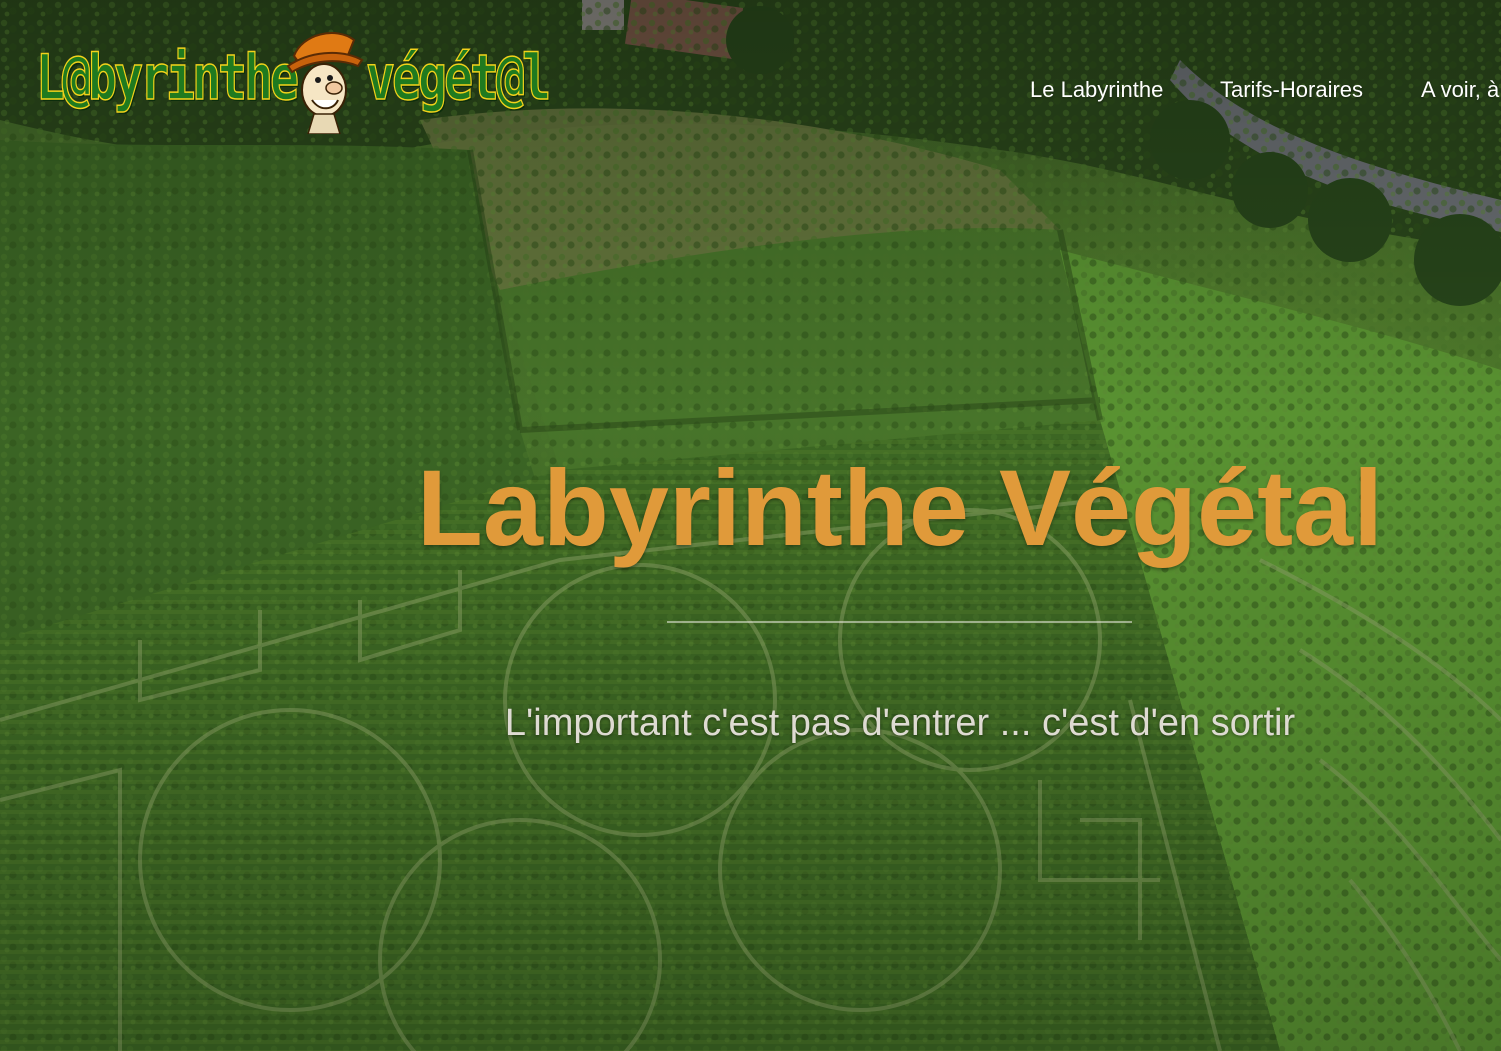 The image size is (1501, 1051). I want to click on logo-text-right: végét@l, so click(458, 78).